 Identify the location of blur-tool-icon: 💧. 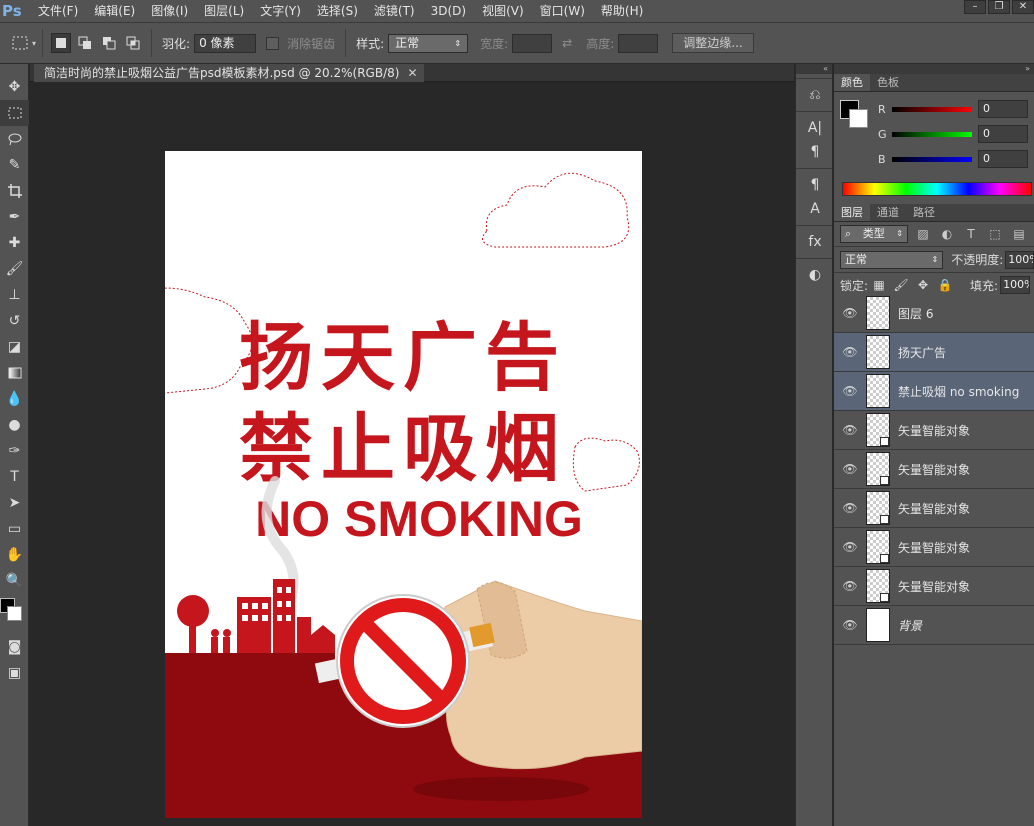
(14, 399).